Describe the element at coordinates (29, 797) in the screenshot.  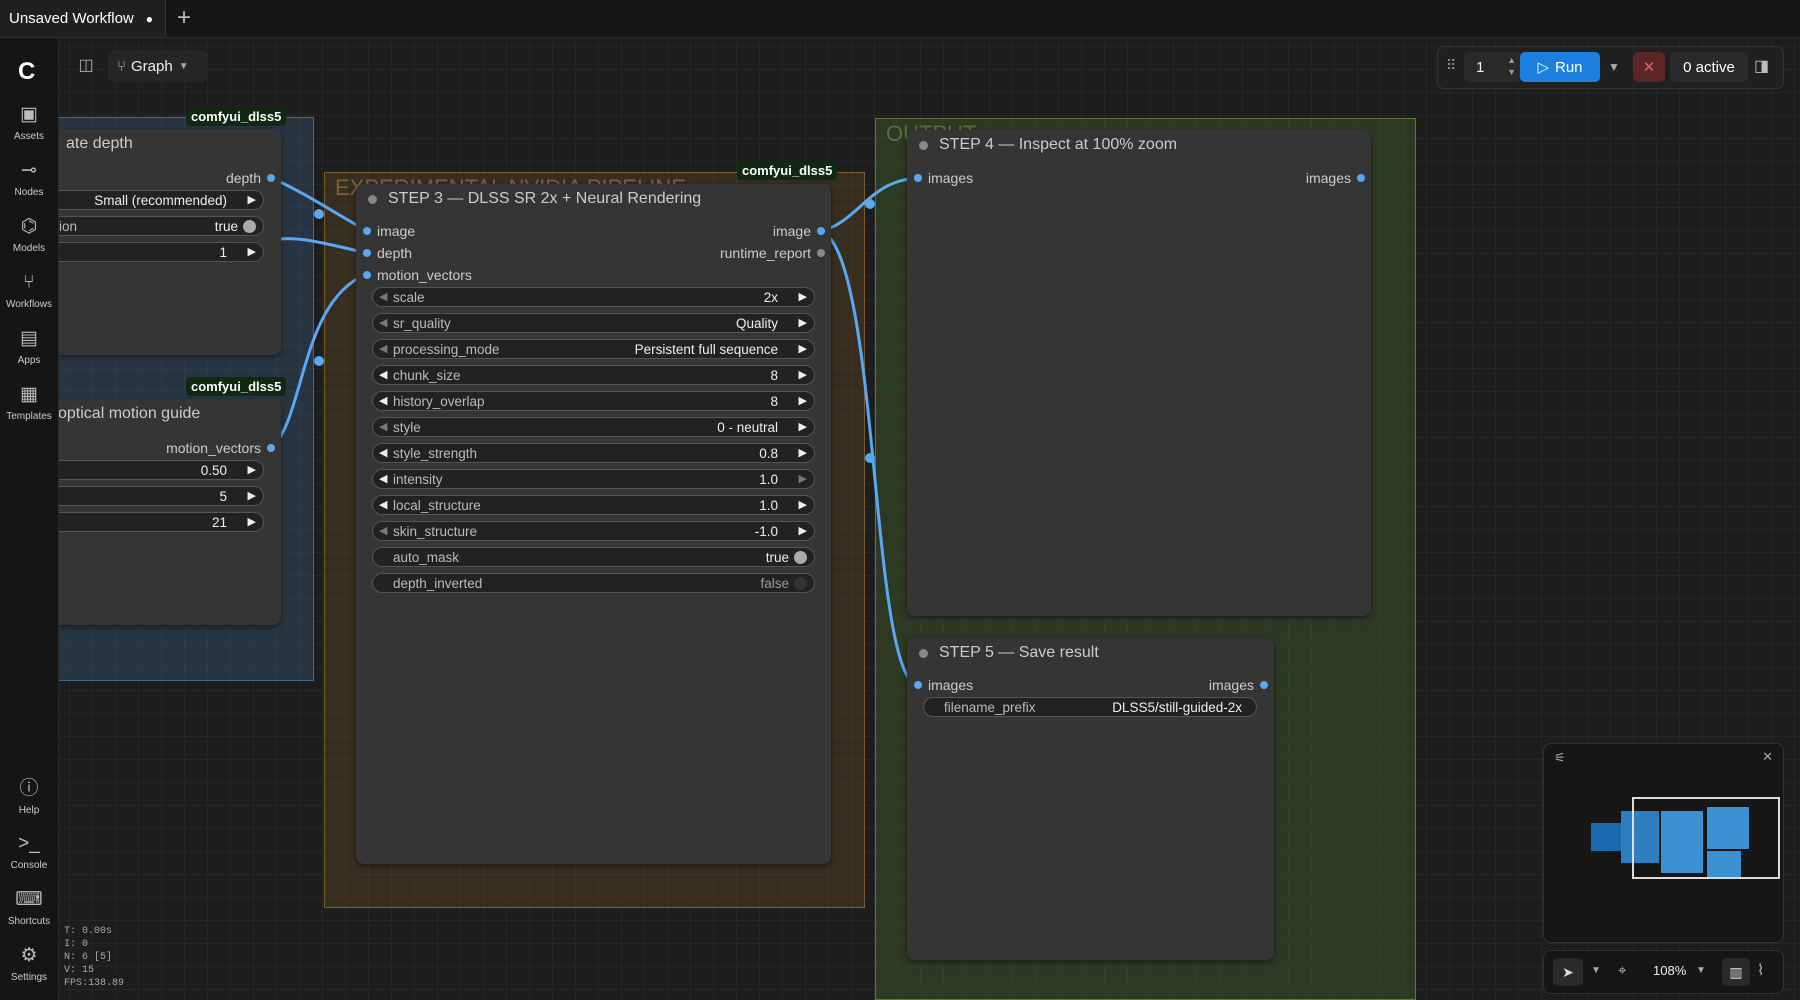
I see `sidebar-item-help: ⓘ Help` at that location.